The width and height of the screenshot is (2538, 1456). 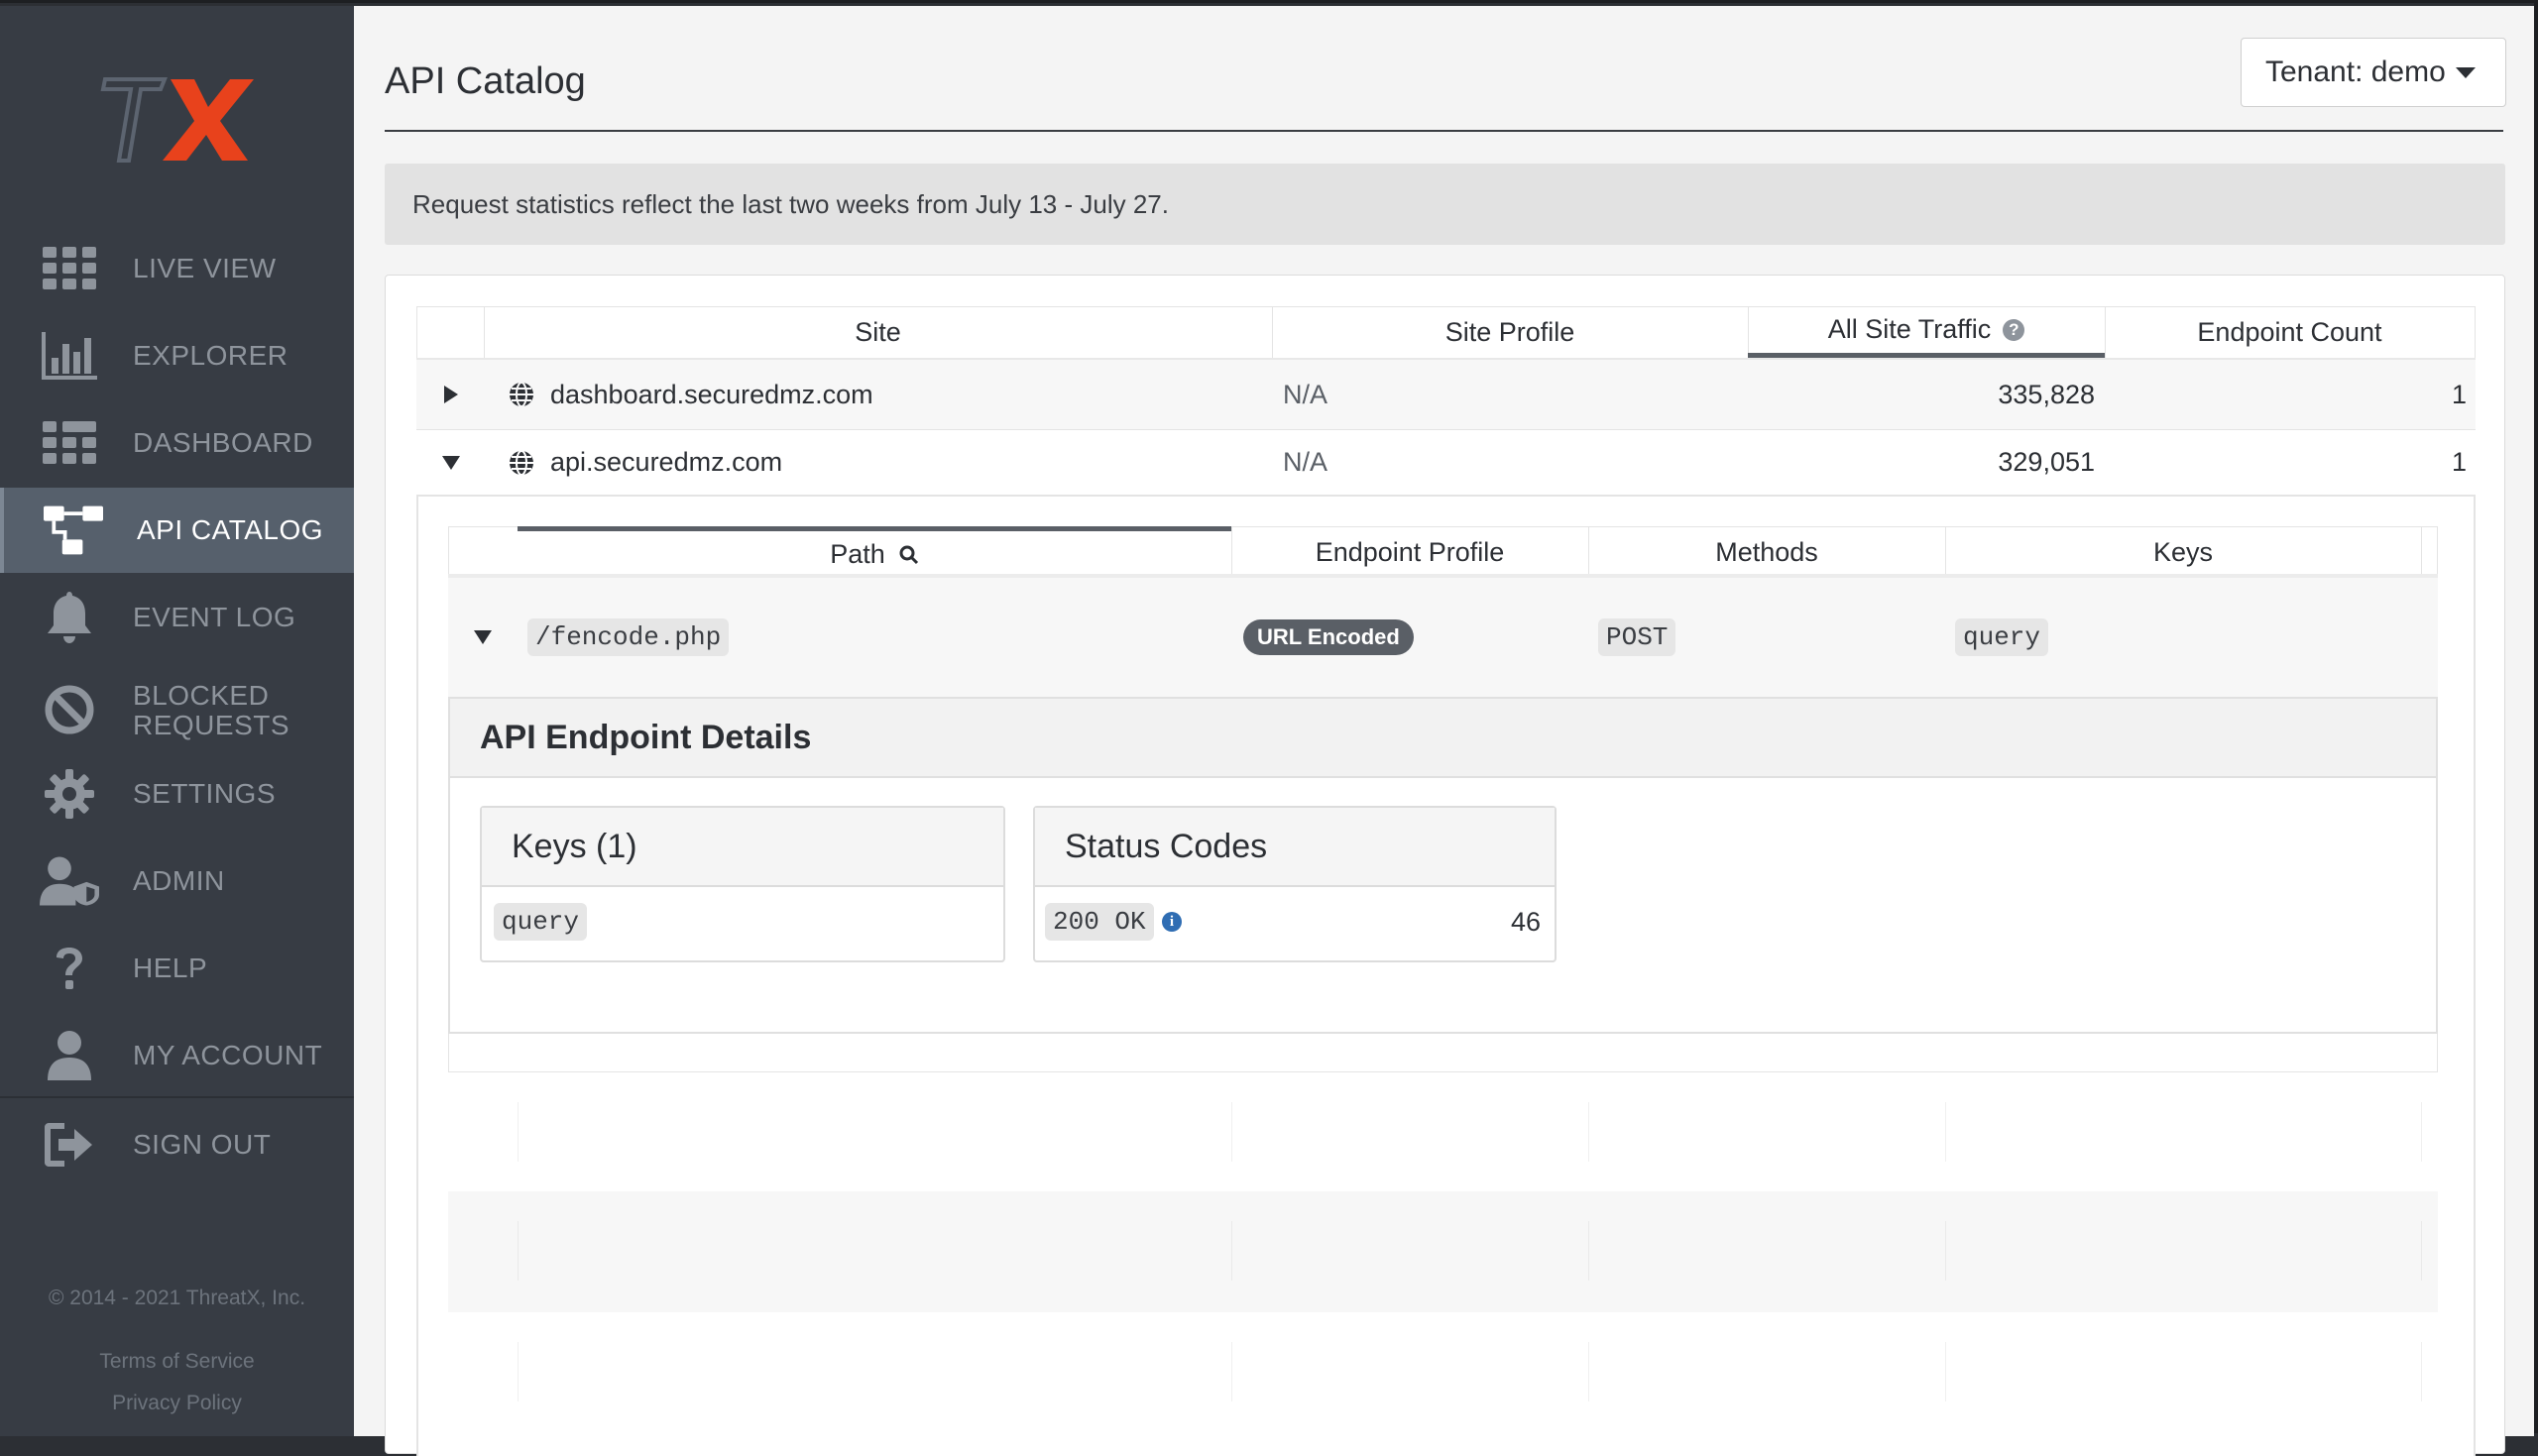 I want to click on endpoint-path: /fencode.php, so click(x=628, y=637).